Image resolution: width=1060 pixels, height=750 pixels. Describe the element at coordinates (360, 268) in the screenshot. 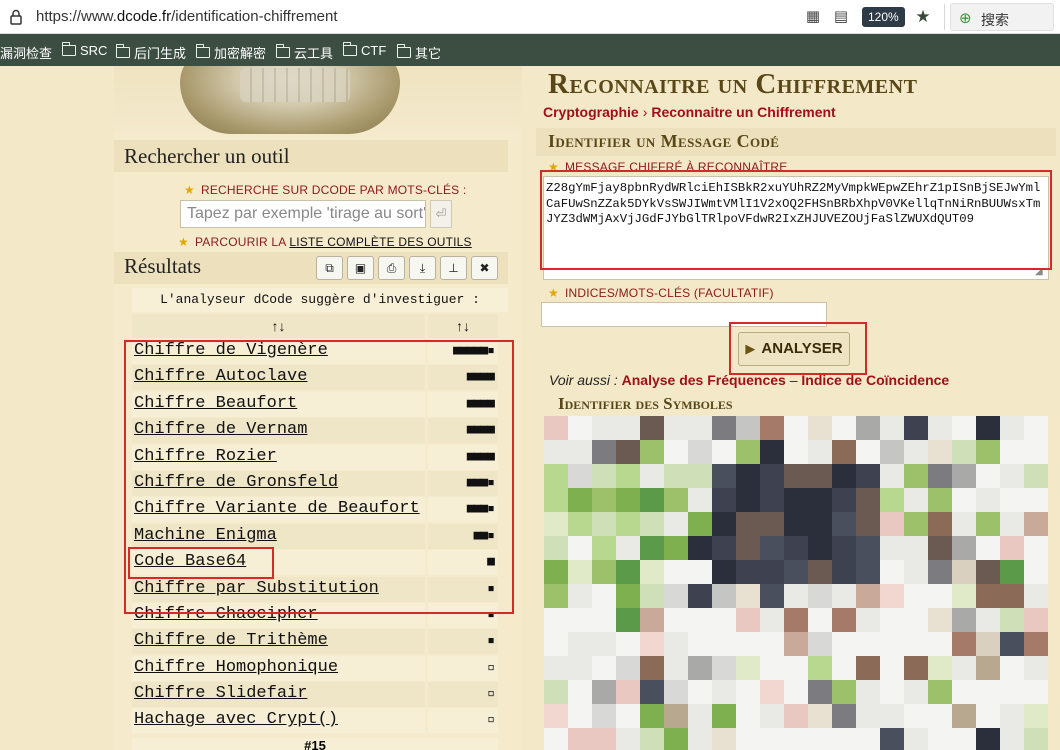

I see `clipboard-icon: ▣` at that location.